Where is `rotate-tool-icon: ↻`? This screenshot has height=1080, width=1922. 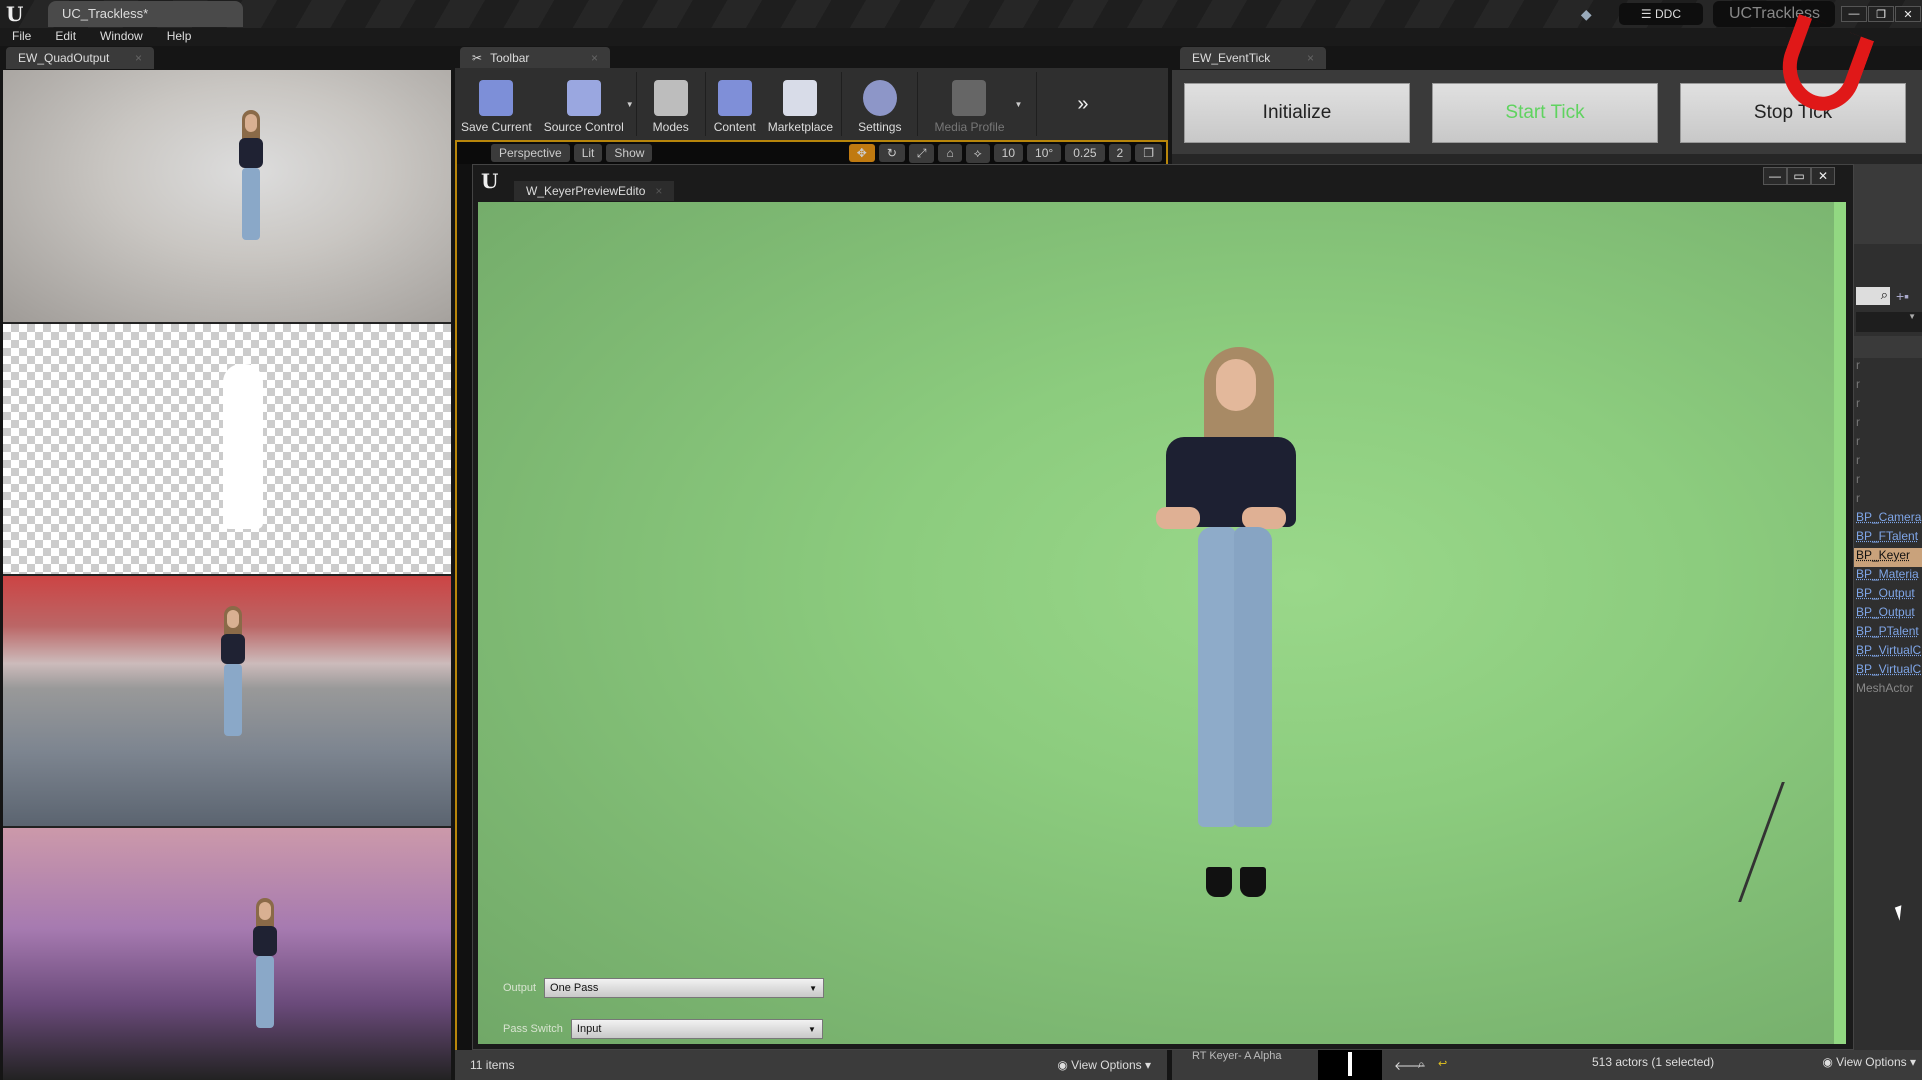 rotate-tool-icon: ↻ is located at coordinates (891, 153).